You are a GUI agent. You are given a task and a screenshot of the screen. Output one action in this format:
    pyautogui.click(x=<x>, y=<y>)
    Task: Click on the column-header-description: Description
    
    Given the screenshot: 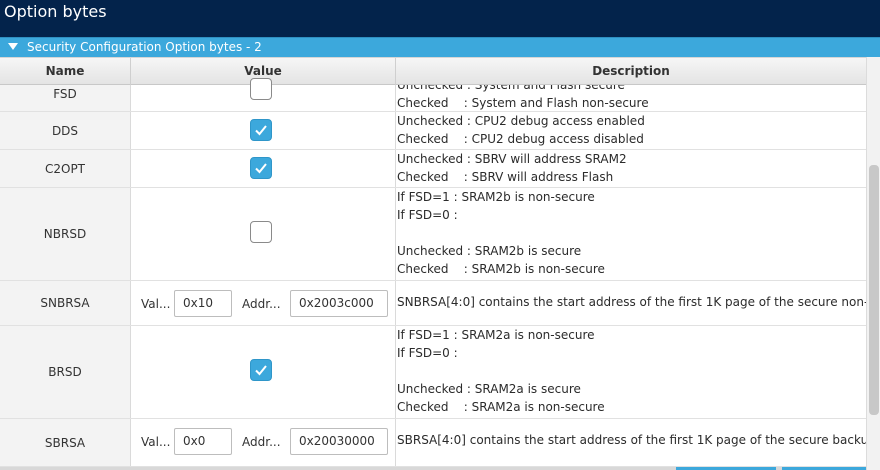 What is the action you would take?
    pyautogui.click(x=631, y=71)
    